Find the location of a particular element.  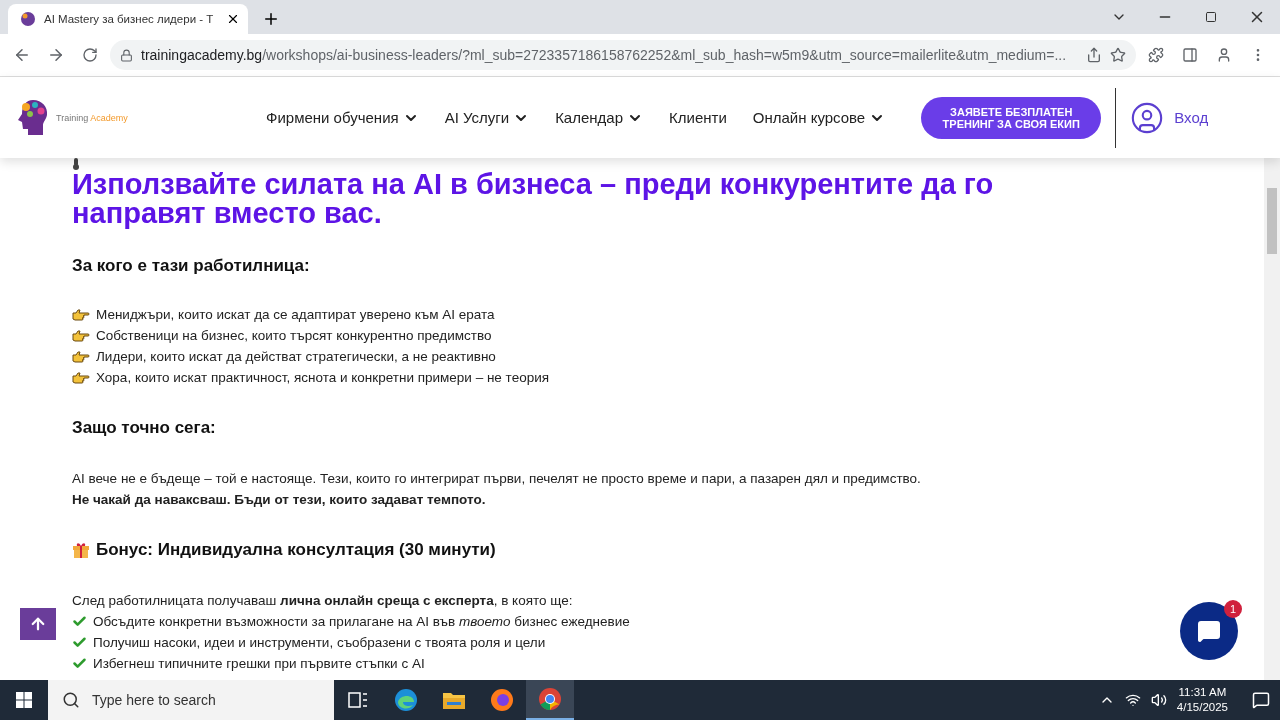

taskbar-search-field: Type here to search is located at coordinates (191, 700).